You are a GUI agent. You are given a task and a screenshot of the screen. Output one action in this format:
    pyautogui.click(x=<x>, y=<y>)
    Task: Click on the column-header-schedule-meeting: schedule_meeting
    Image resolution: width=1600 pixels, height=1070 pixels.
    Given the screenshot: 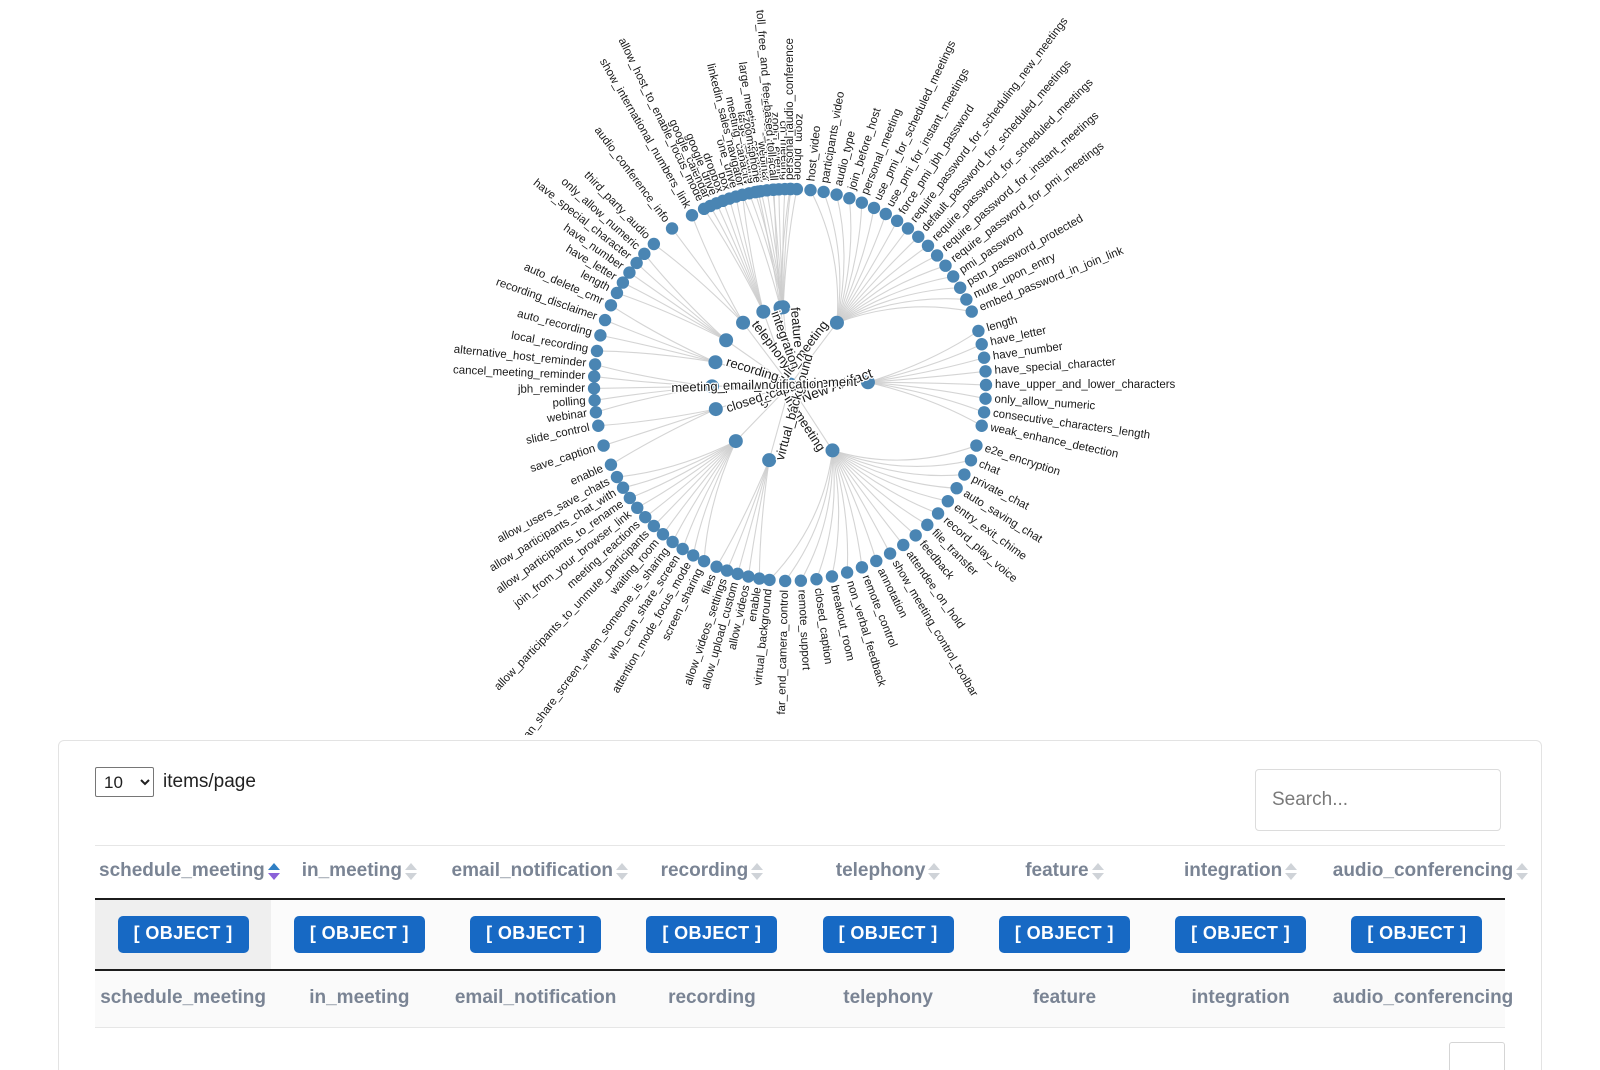 What is the action you would take?
    pyautogui.click(x=187, y=872)
    